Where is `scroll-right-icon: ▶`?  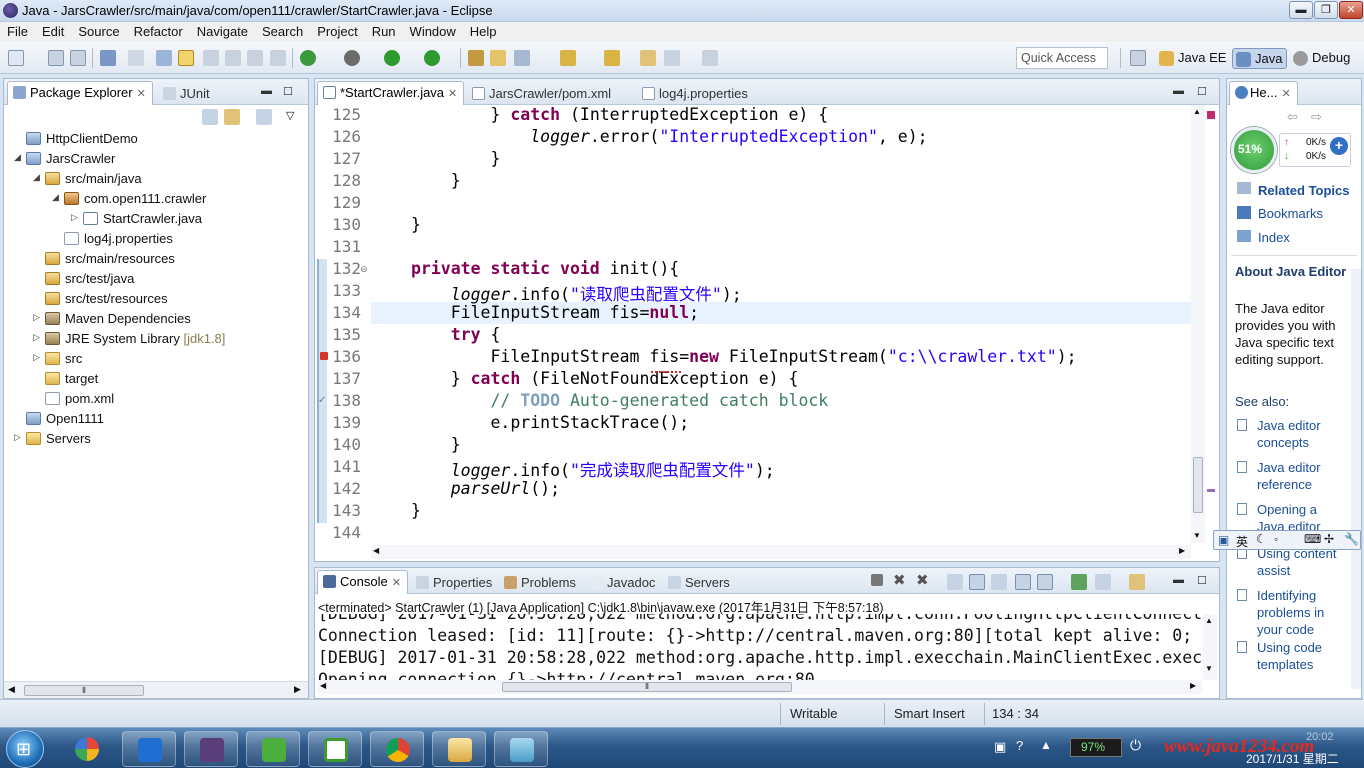
scroll-right-icon: ▶ is located at coordinates (1193, 685).